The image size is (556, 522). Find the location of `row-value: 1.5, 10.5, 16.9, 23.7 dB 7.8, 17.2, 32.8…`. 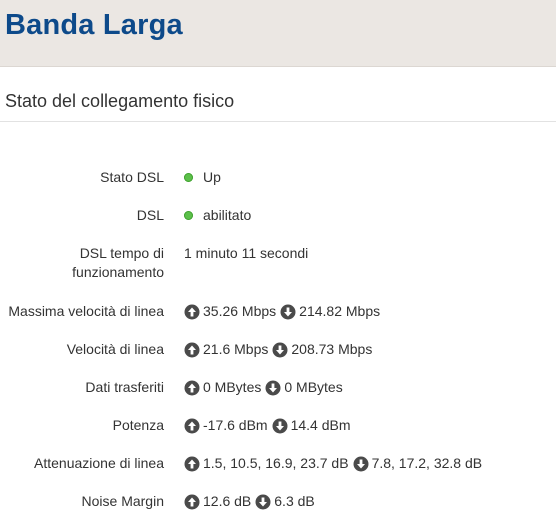

row-value: 1.5, 10.5, 16.9, 23.7 dB 7.8, 17.2, 32.8… is located at coordinates (333, 463).